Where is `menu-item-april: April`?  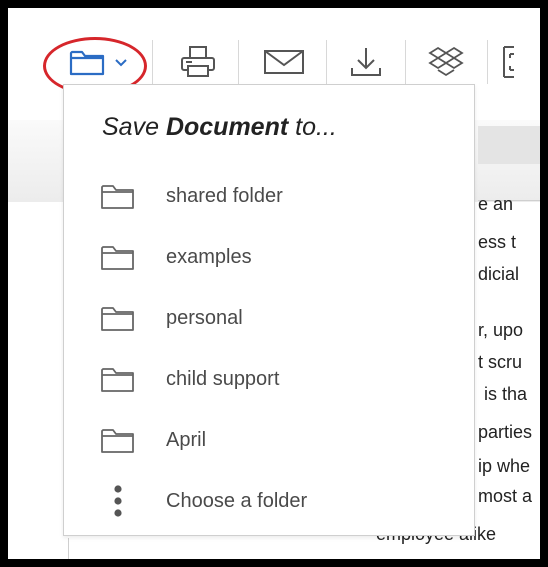
menu-item-april: April is located at coordinates (274, 440).